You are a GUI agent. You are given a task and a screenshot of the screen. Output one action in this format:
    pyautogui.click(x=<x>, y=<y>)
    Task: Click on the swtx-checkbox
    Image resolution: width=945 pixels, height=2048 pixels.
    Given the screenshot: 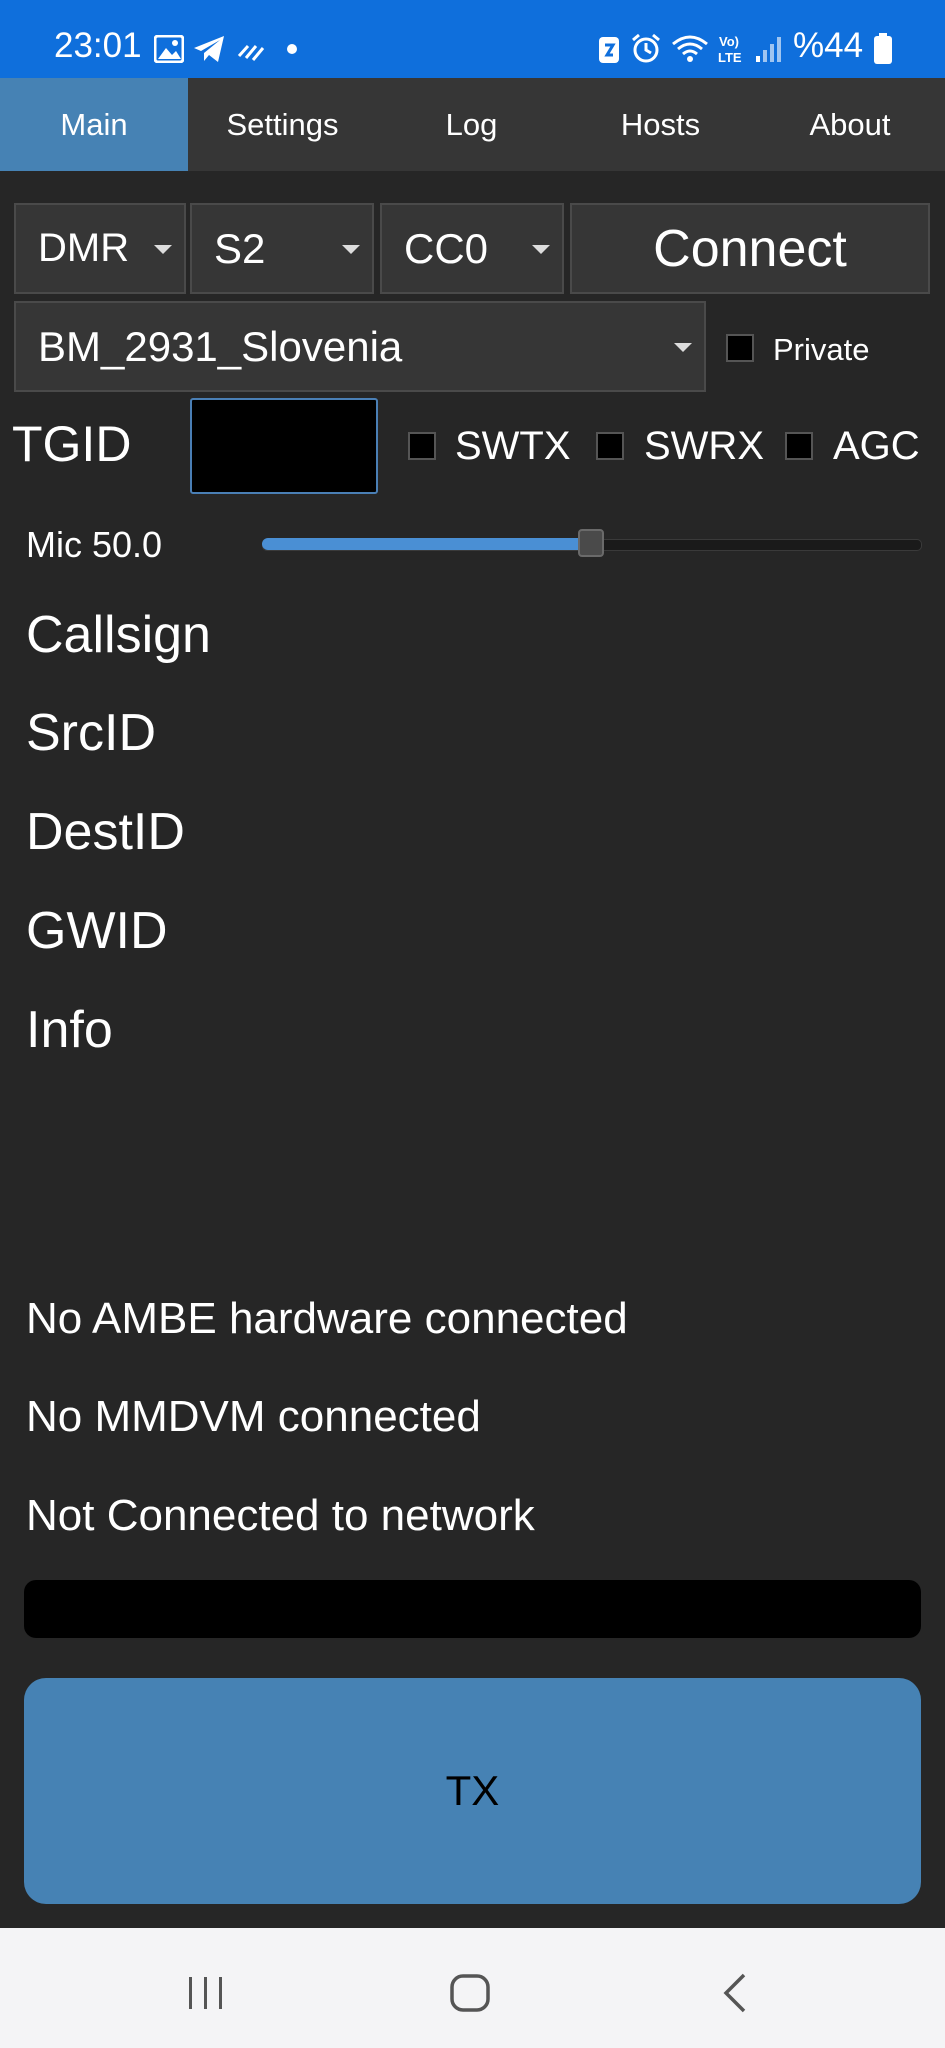 What is the action you would take?
    pyautogui.click(x=422, y=446)
    